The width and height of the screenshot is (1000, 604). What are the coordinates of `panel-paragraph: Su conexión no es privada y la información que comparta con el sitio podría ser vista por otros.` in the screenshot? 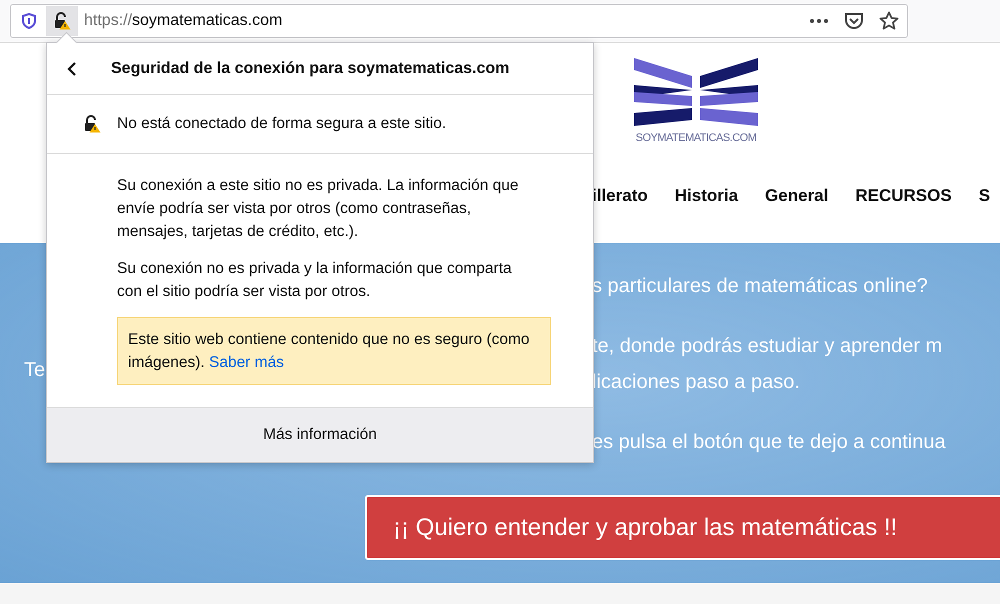 It's located at (315, 280).